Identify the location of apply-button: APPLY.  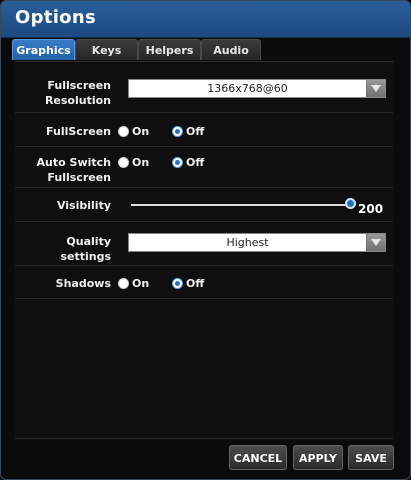
(318, 457).